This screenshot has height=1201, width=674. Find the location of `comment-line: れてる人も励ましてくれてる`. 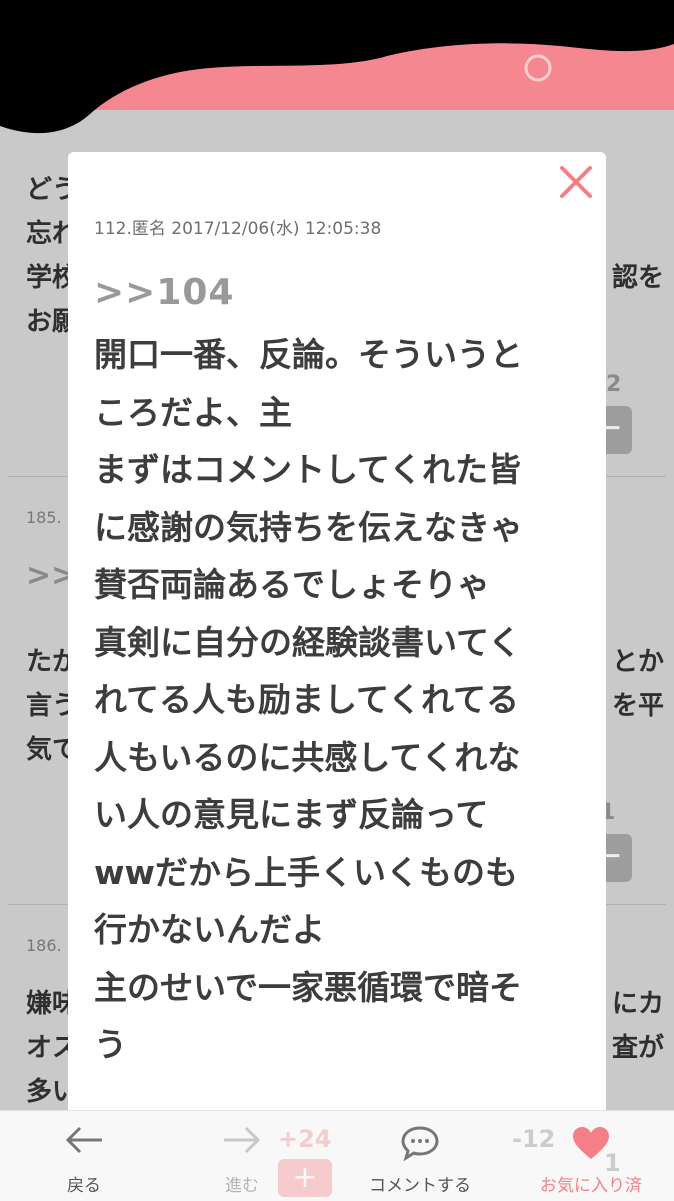

comment-line: れてる人も励ましてくれてる is located at coordinates (307, 699).